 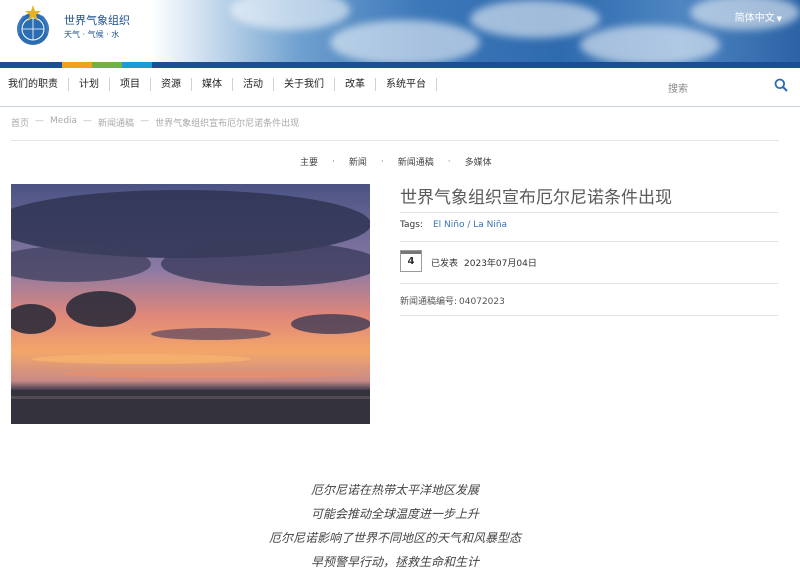 What do you see at coordinates (678, 87) in the screenshot?
I see `search-input: 搜索` at bounding box center [678, 87].